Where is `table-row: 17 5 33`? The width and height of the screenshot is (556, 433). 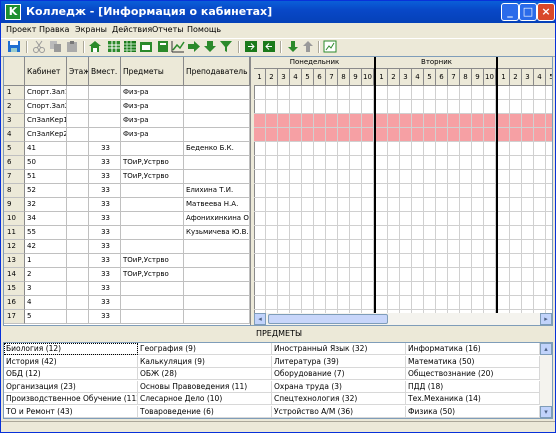 table-row: 17 5 33 is located at coordinates (127, 317).